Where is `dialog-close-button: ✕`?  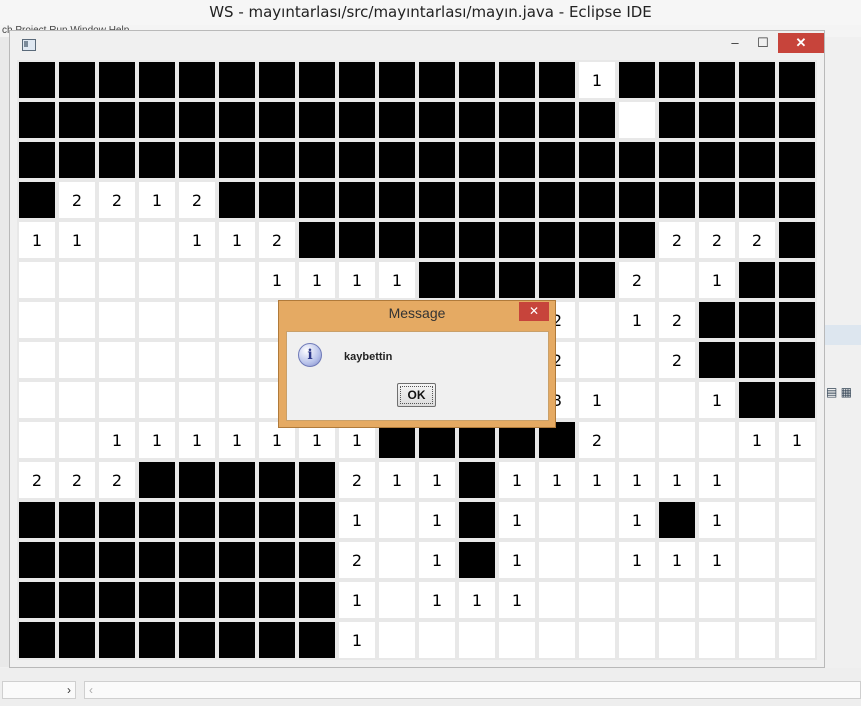 dialog-close-button: ✕ is located at coordinates (534, 311).